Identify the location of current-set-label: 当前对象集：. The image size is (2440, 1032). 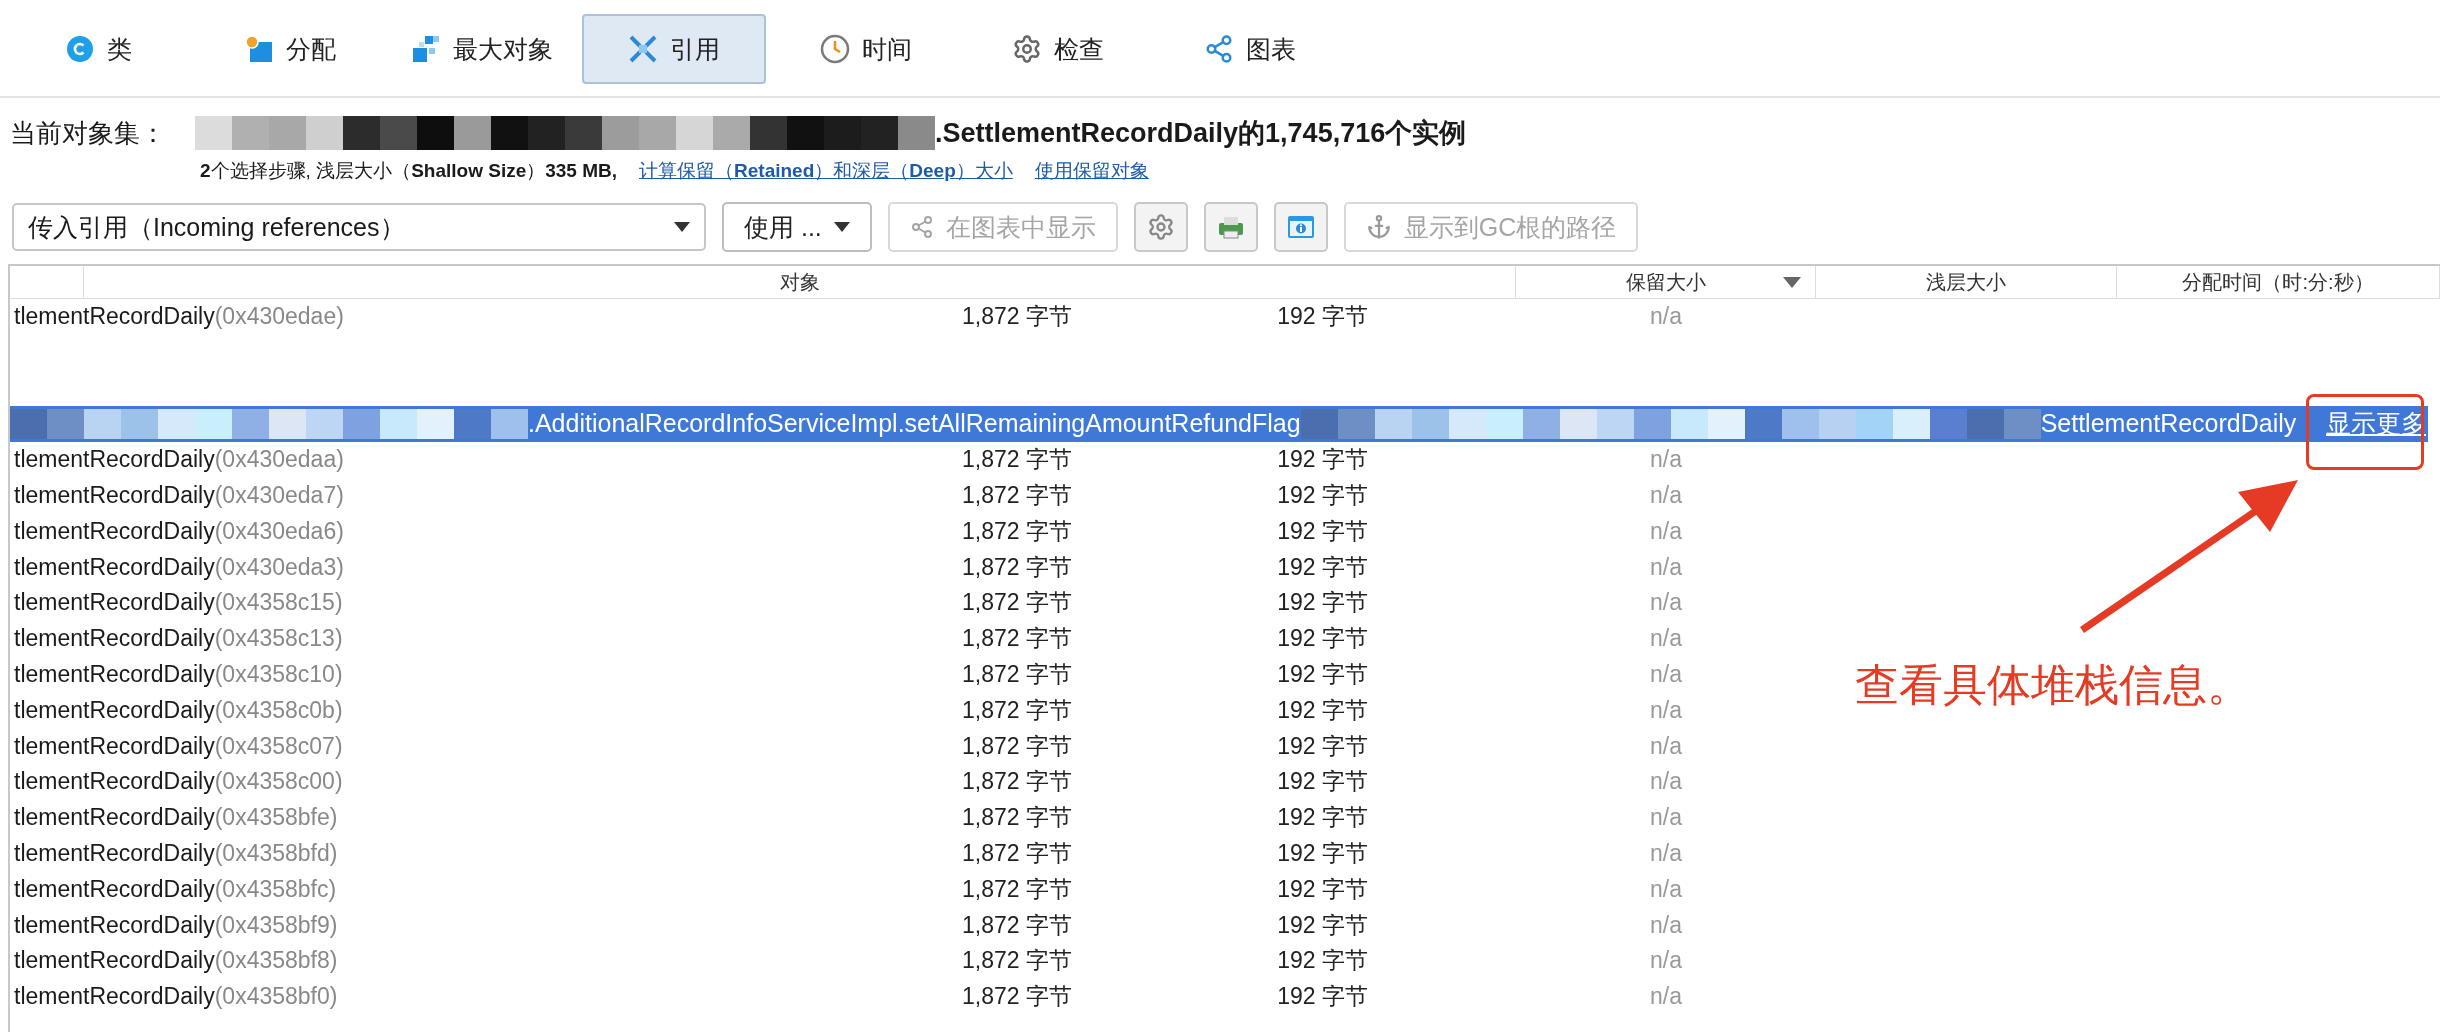
(88, 133).